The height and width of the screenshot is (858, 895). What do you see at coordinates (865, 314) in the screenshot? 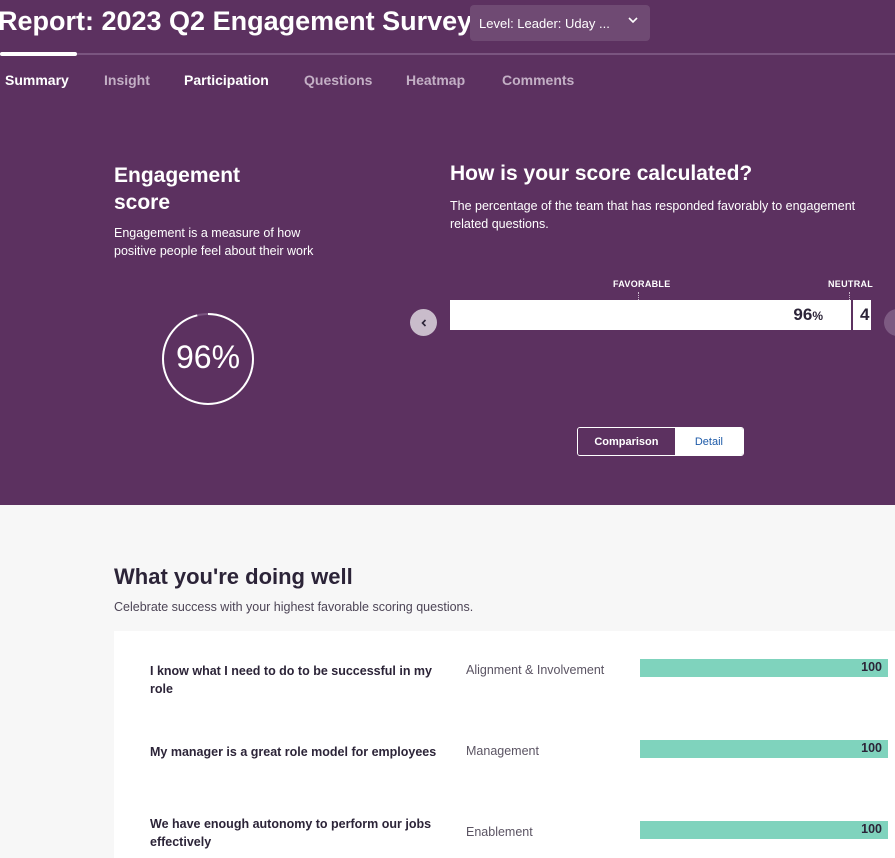
I see `neutral-value: 4` at bounding box center [865, 314].